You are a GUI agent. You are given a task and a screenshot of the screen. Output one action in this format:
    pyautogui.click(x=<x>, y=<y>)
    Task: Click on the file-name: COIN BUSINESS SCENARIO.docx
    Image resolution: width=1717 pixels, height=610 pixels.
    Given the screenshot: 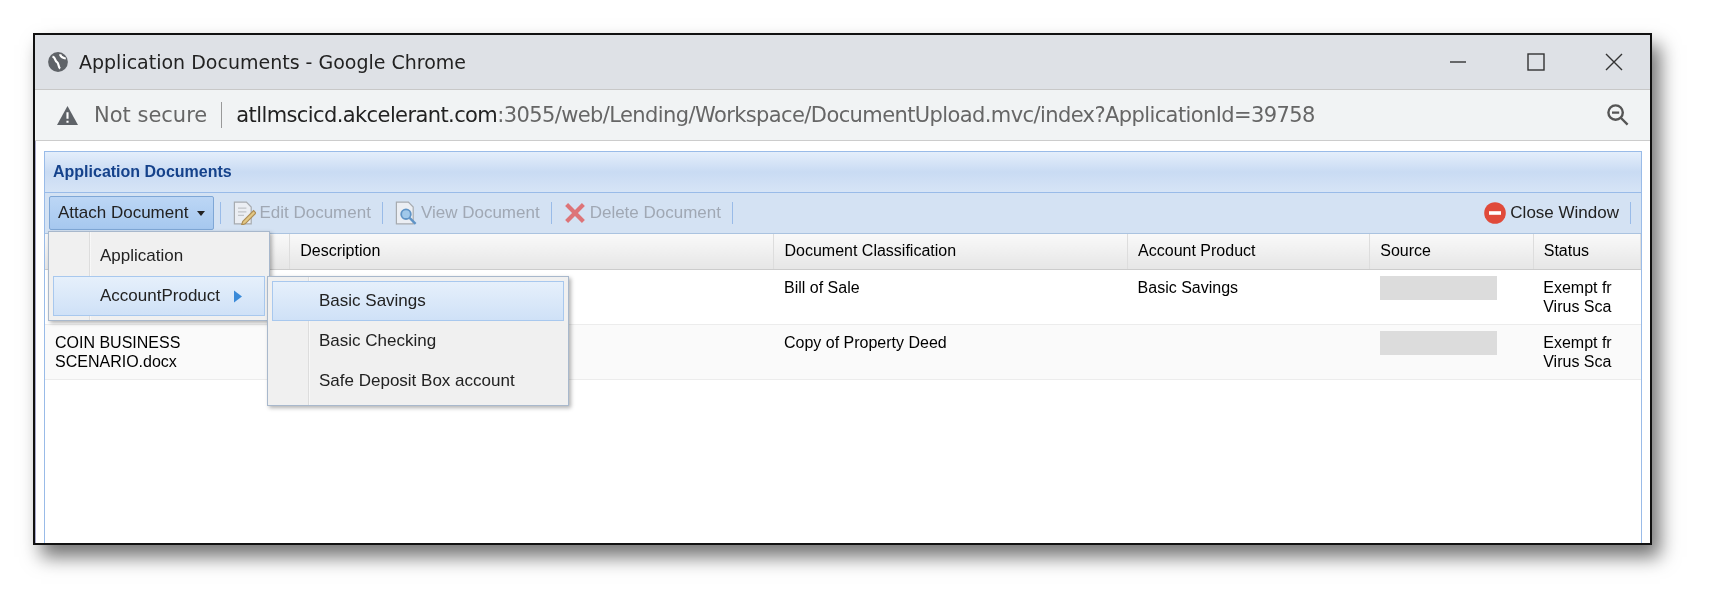 What is the action you would take?
    pyautogui.click(x=118, y=351)
    